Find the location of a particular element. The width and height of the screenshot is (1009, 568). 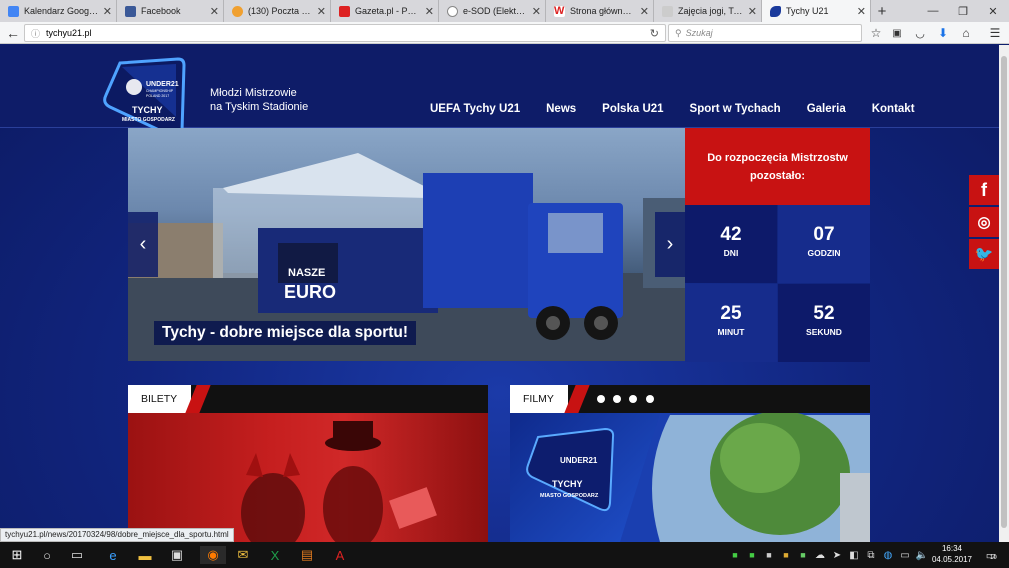

countdown-value: 52 is located at coordinates (824, 313).